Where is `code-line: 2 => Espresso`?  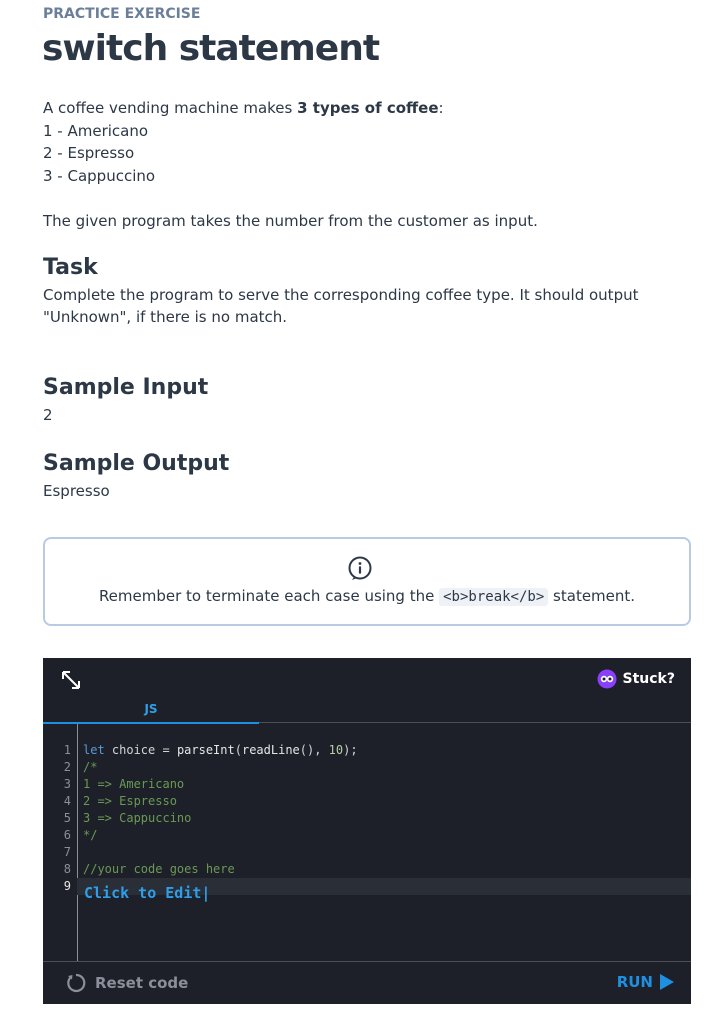 code-line: 2 => Espresso is located at coordinates (387, 801).